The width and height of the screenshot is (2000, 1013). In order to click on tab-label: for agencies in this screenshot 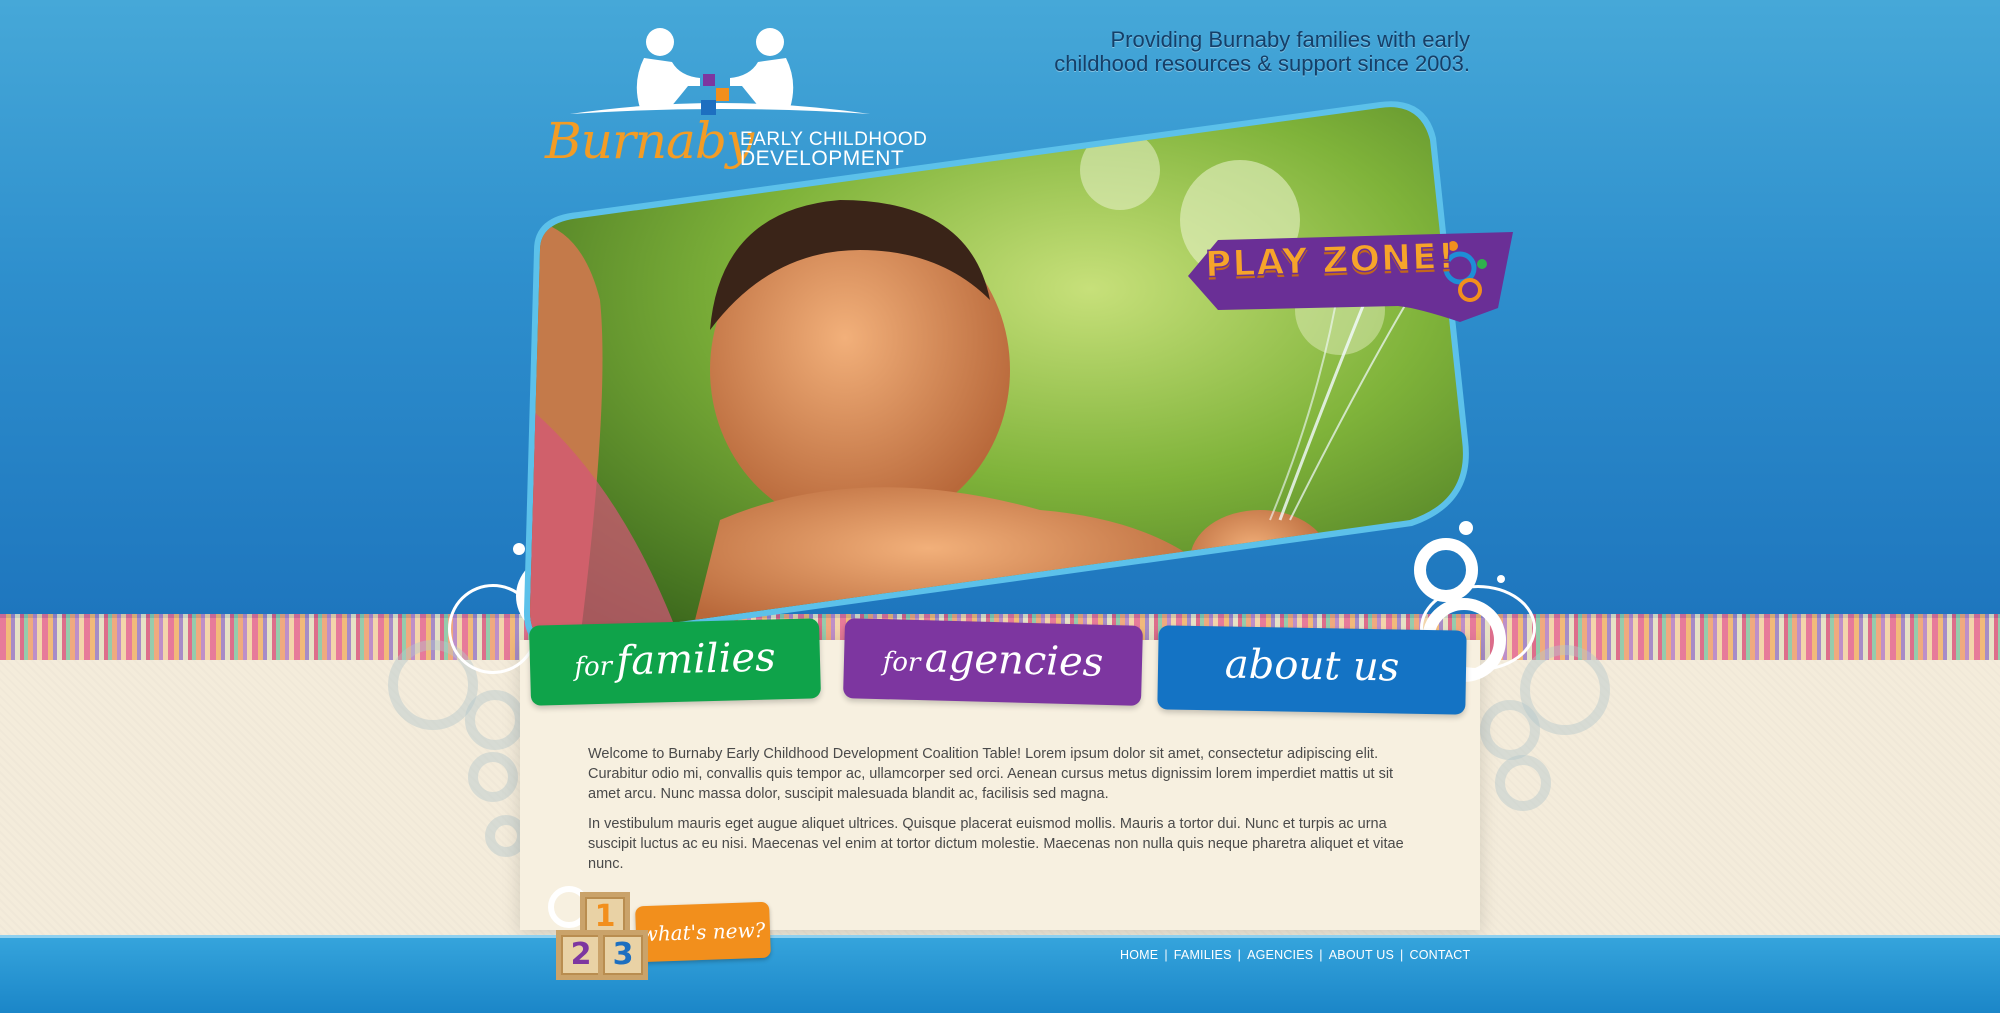, I will do `click(993, 660)`.